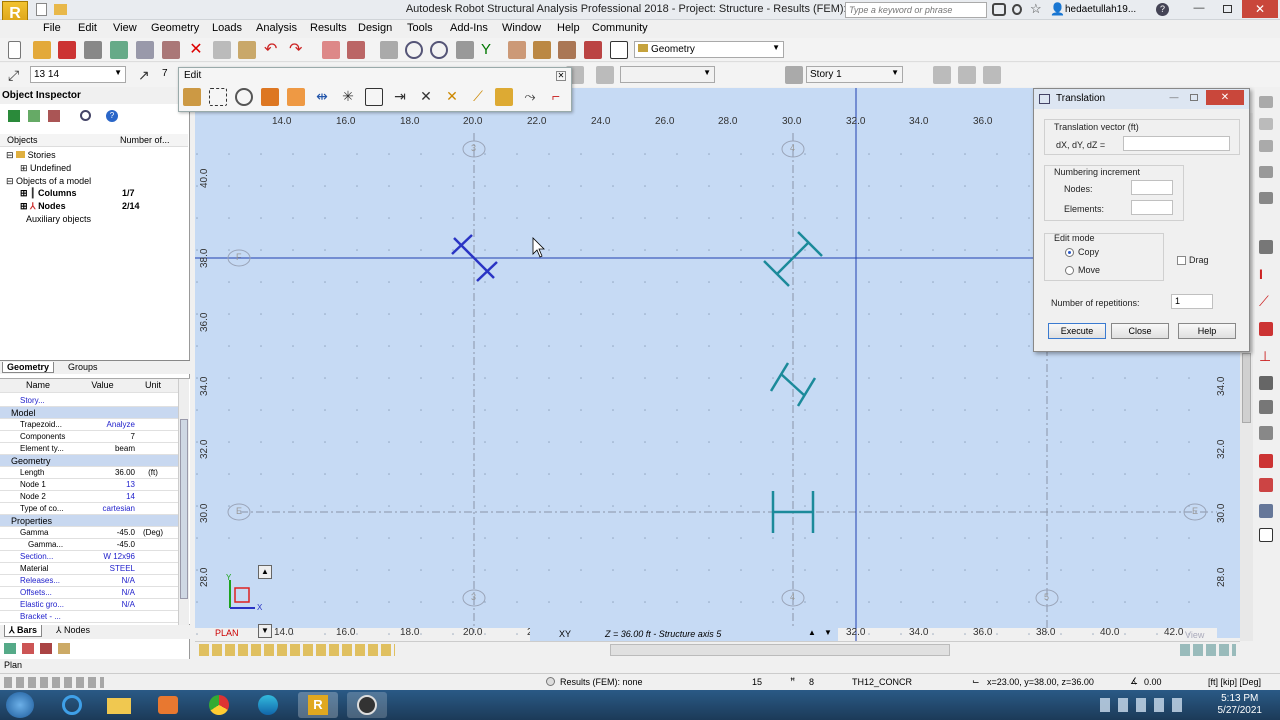  I want to click on hinge-icon: ⟋, so click(1268, 302).